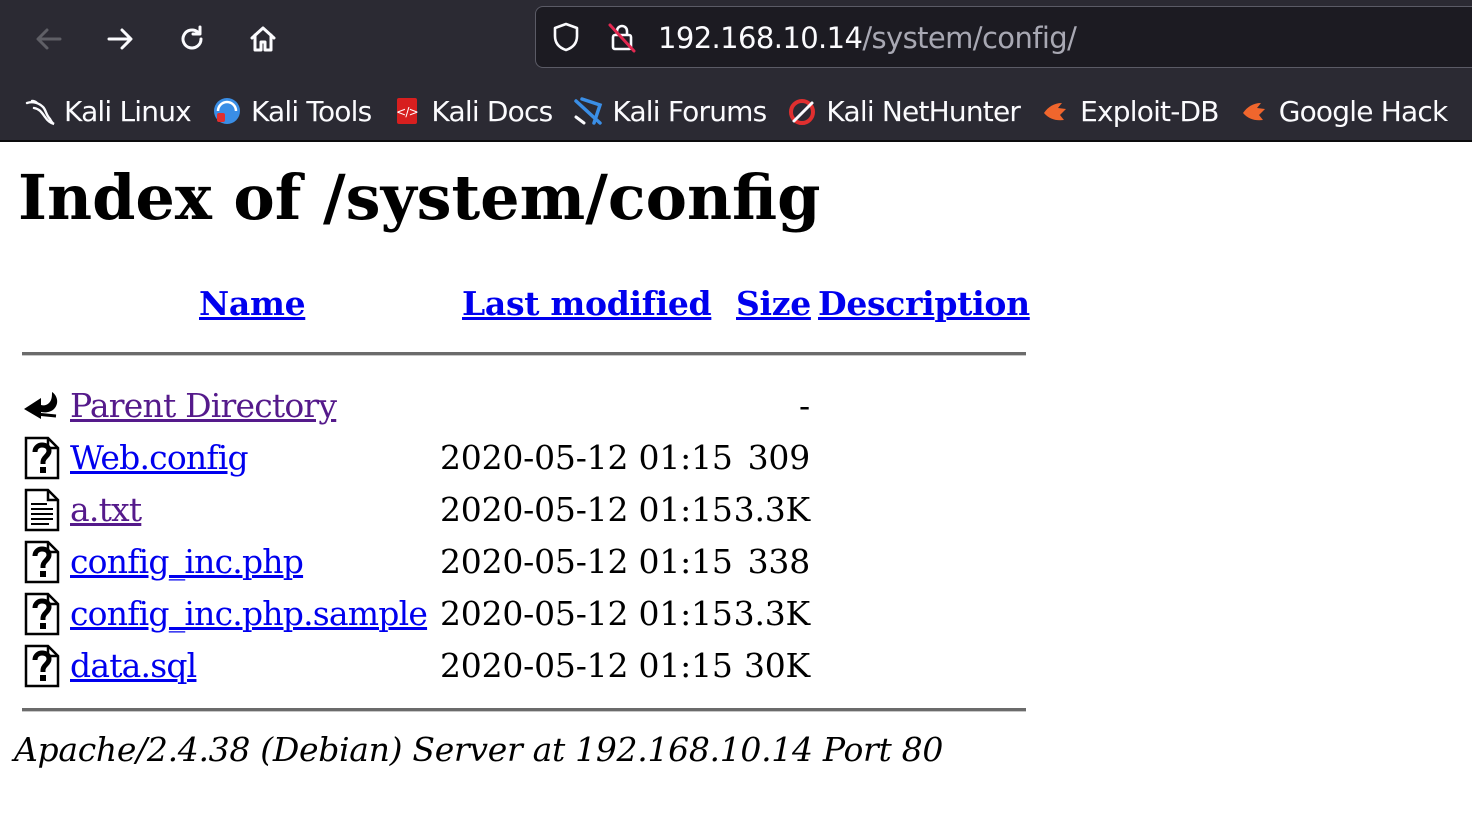  I want to click on file-row: config_inc.php 2020-05-12 01:15 338, so click(550, 562).